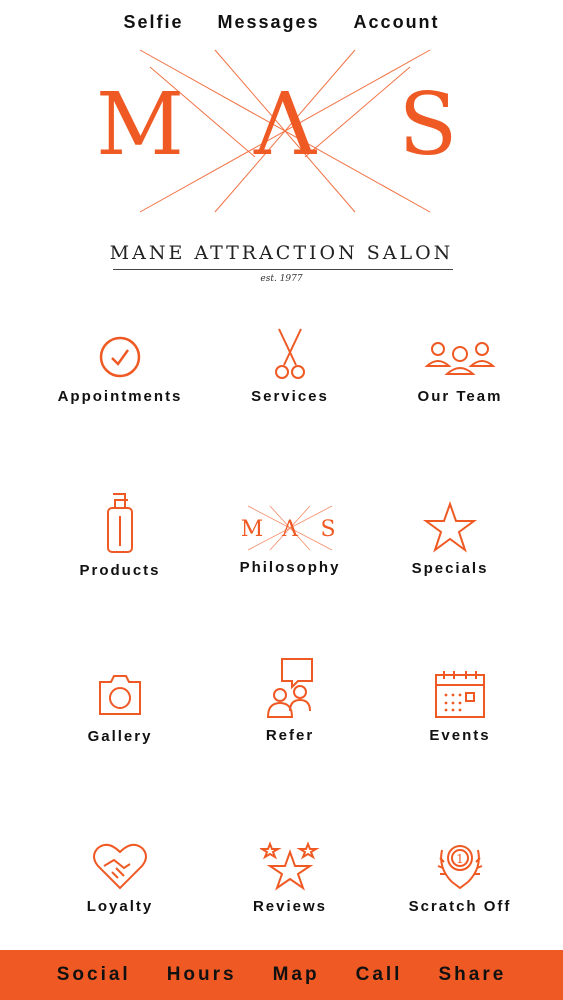  I want to click on tile-services: Services, so click(290, 370).